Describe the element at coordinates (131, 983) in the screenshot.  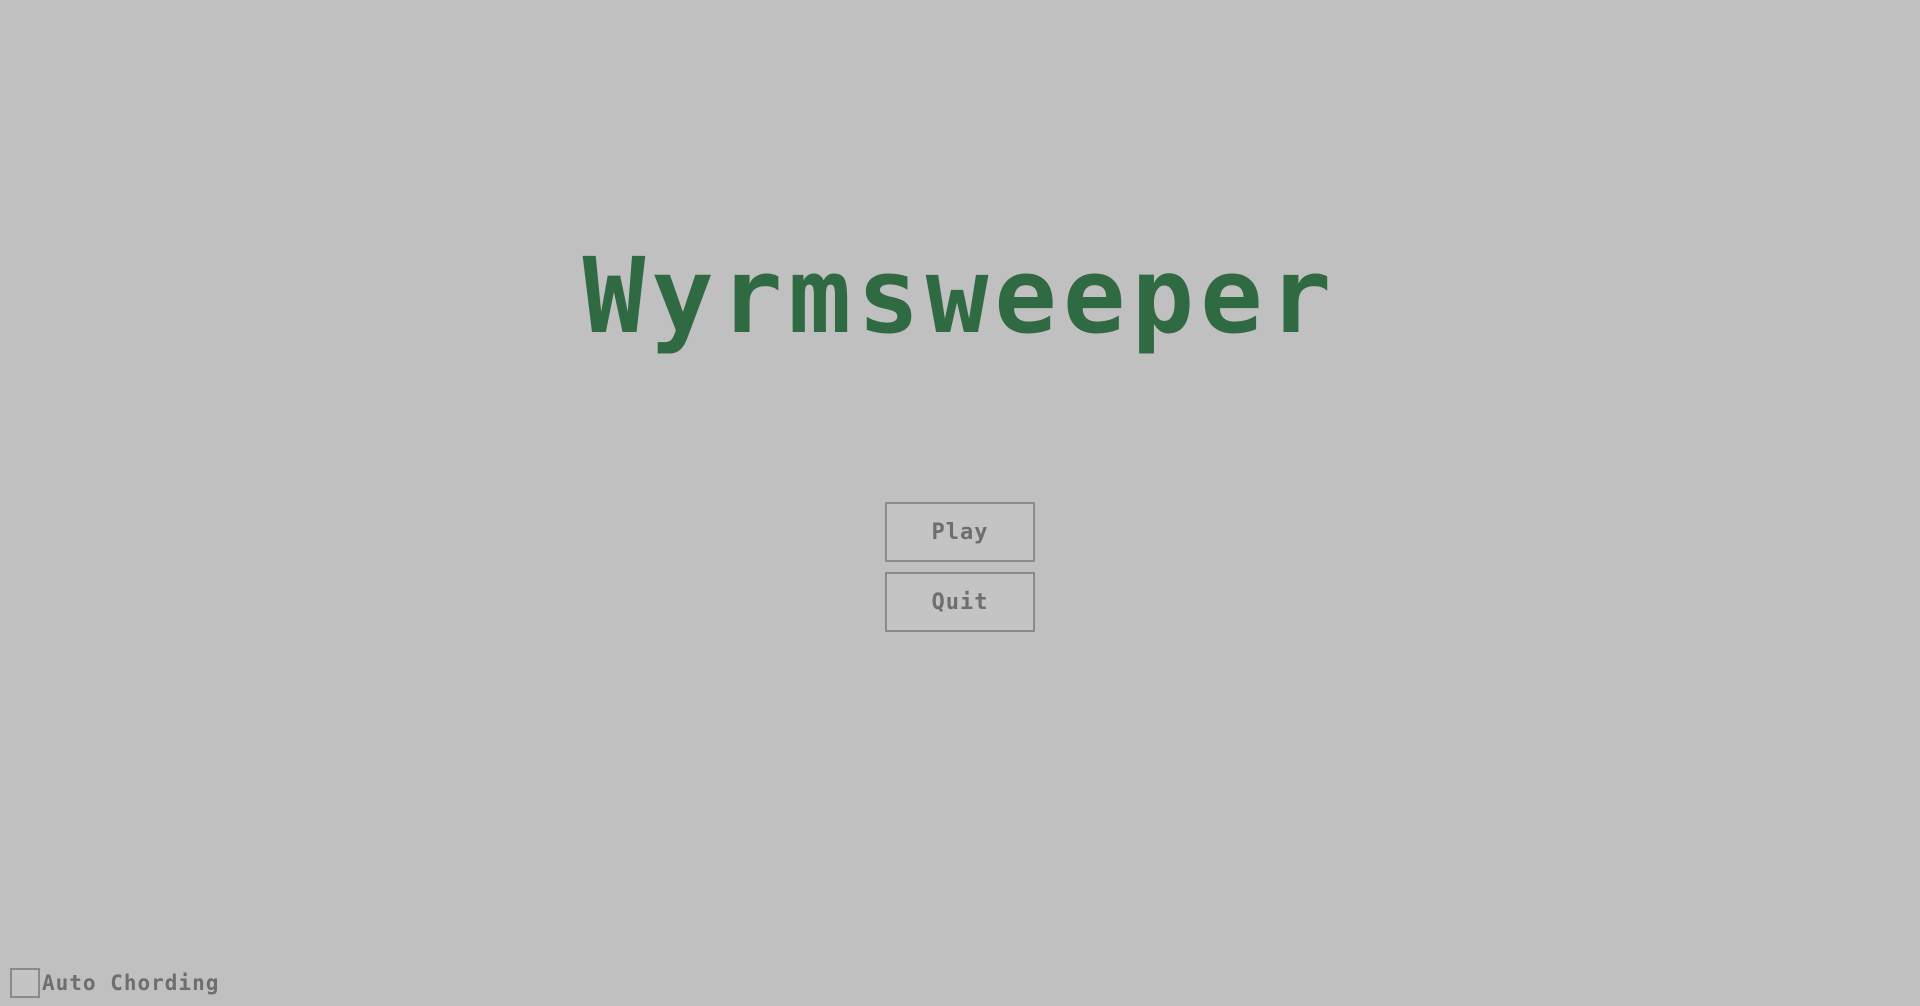
I see `auto-chording-label: Auto Chording` at that location.